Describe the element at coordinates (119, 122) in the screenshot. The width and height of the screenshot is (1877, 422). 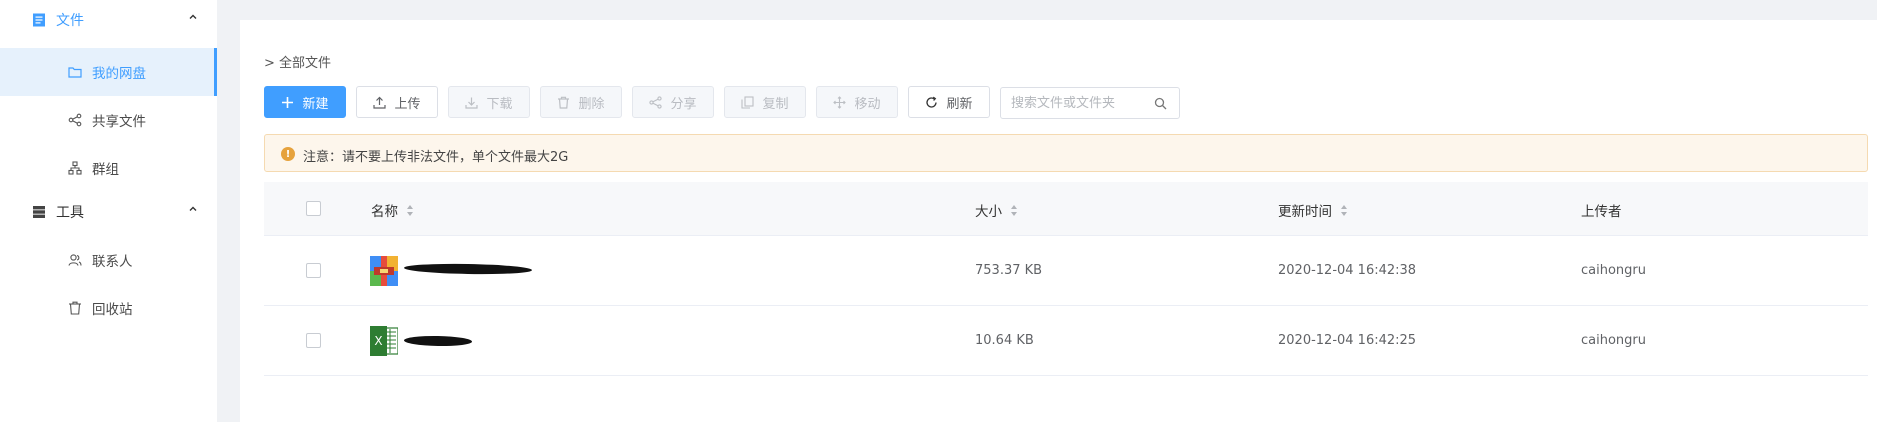
I see `sidebar-item-label: 共享文件` at that location.